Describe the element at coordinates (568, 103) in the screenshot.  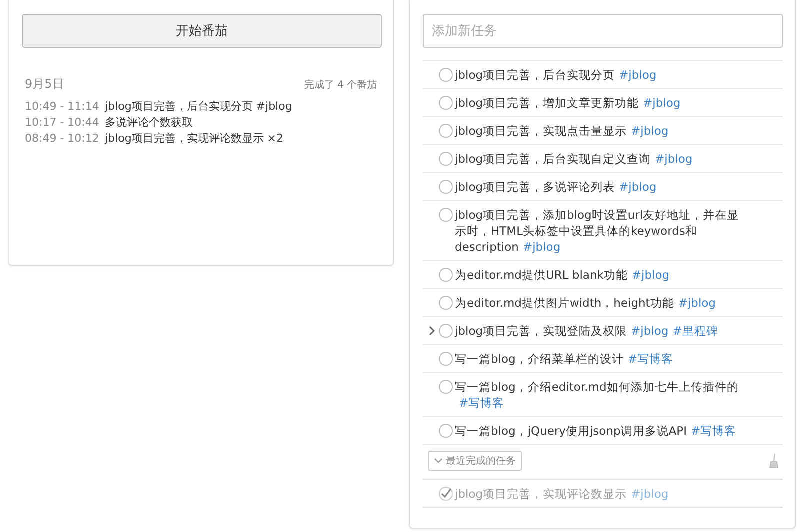
I see `task-text: jblog项目完善，增加文章更新功能 #jblog` at that location.